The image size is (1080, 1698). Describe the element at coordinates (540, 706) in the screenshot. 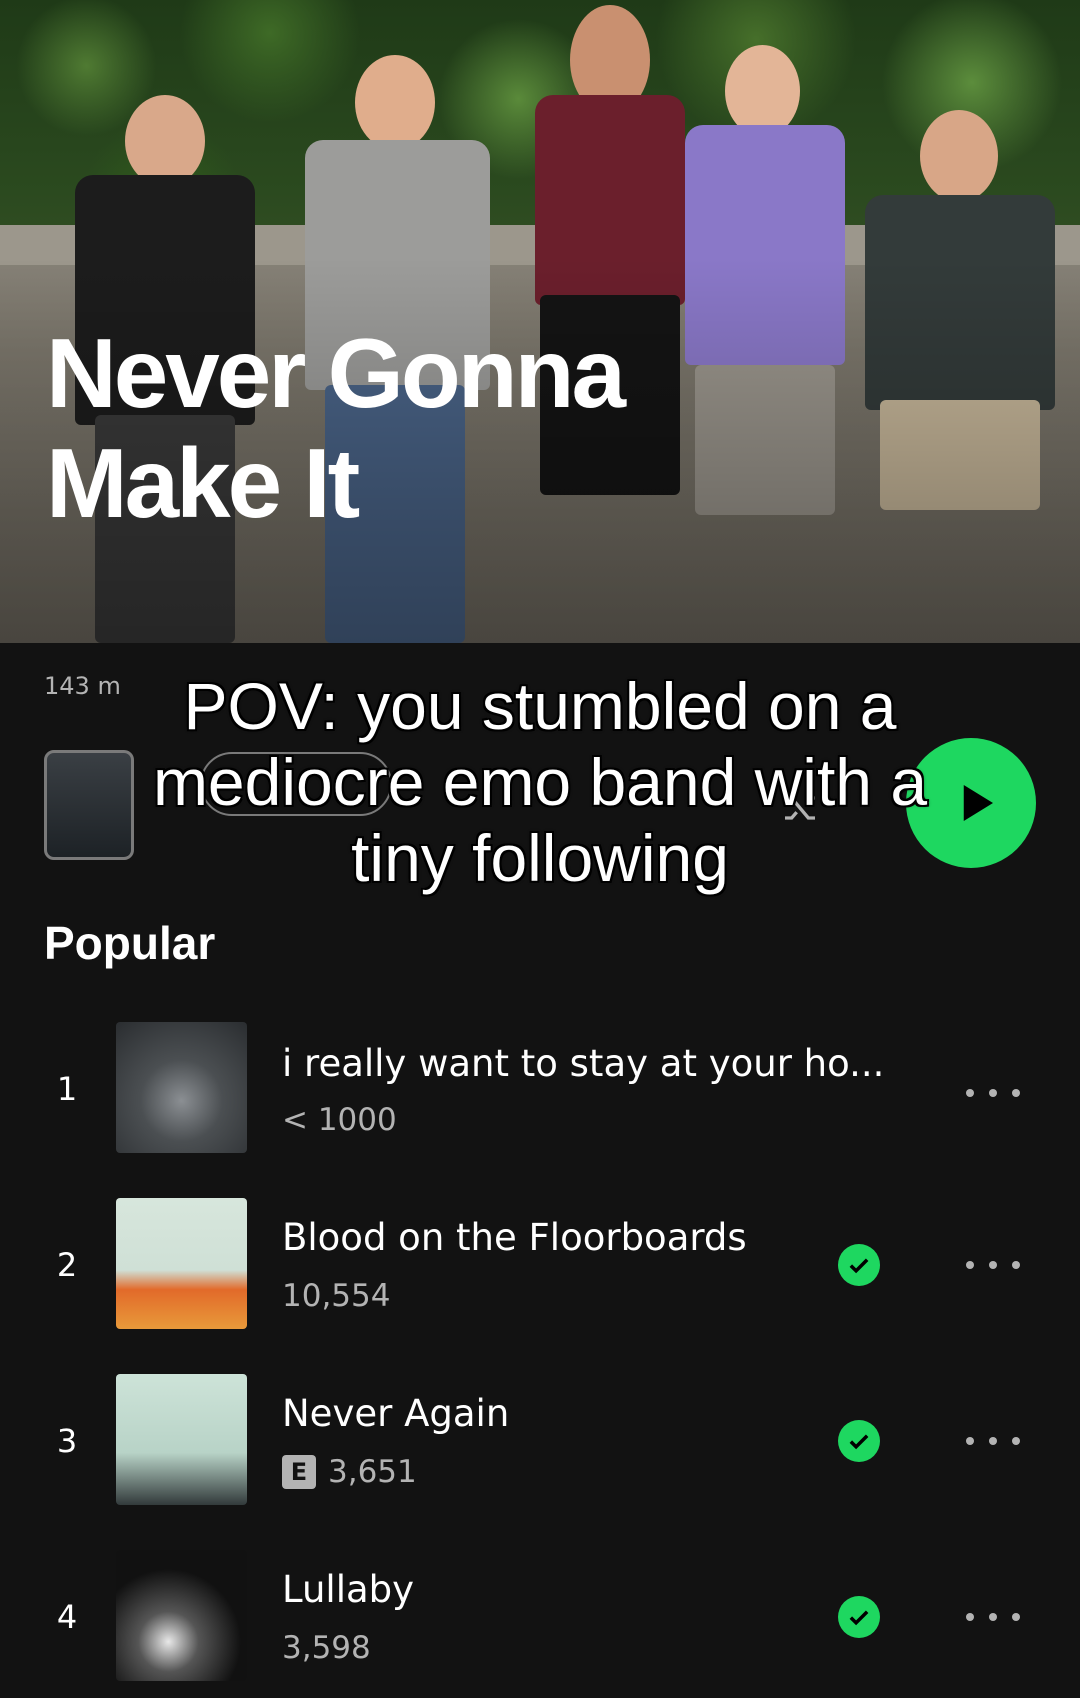

I see `caption-line1: POV: you stumbled on a` at that location.